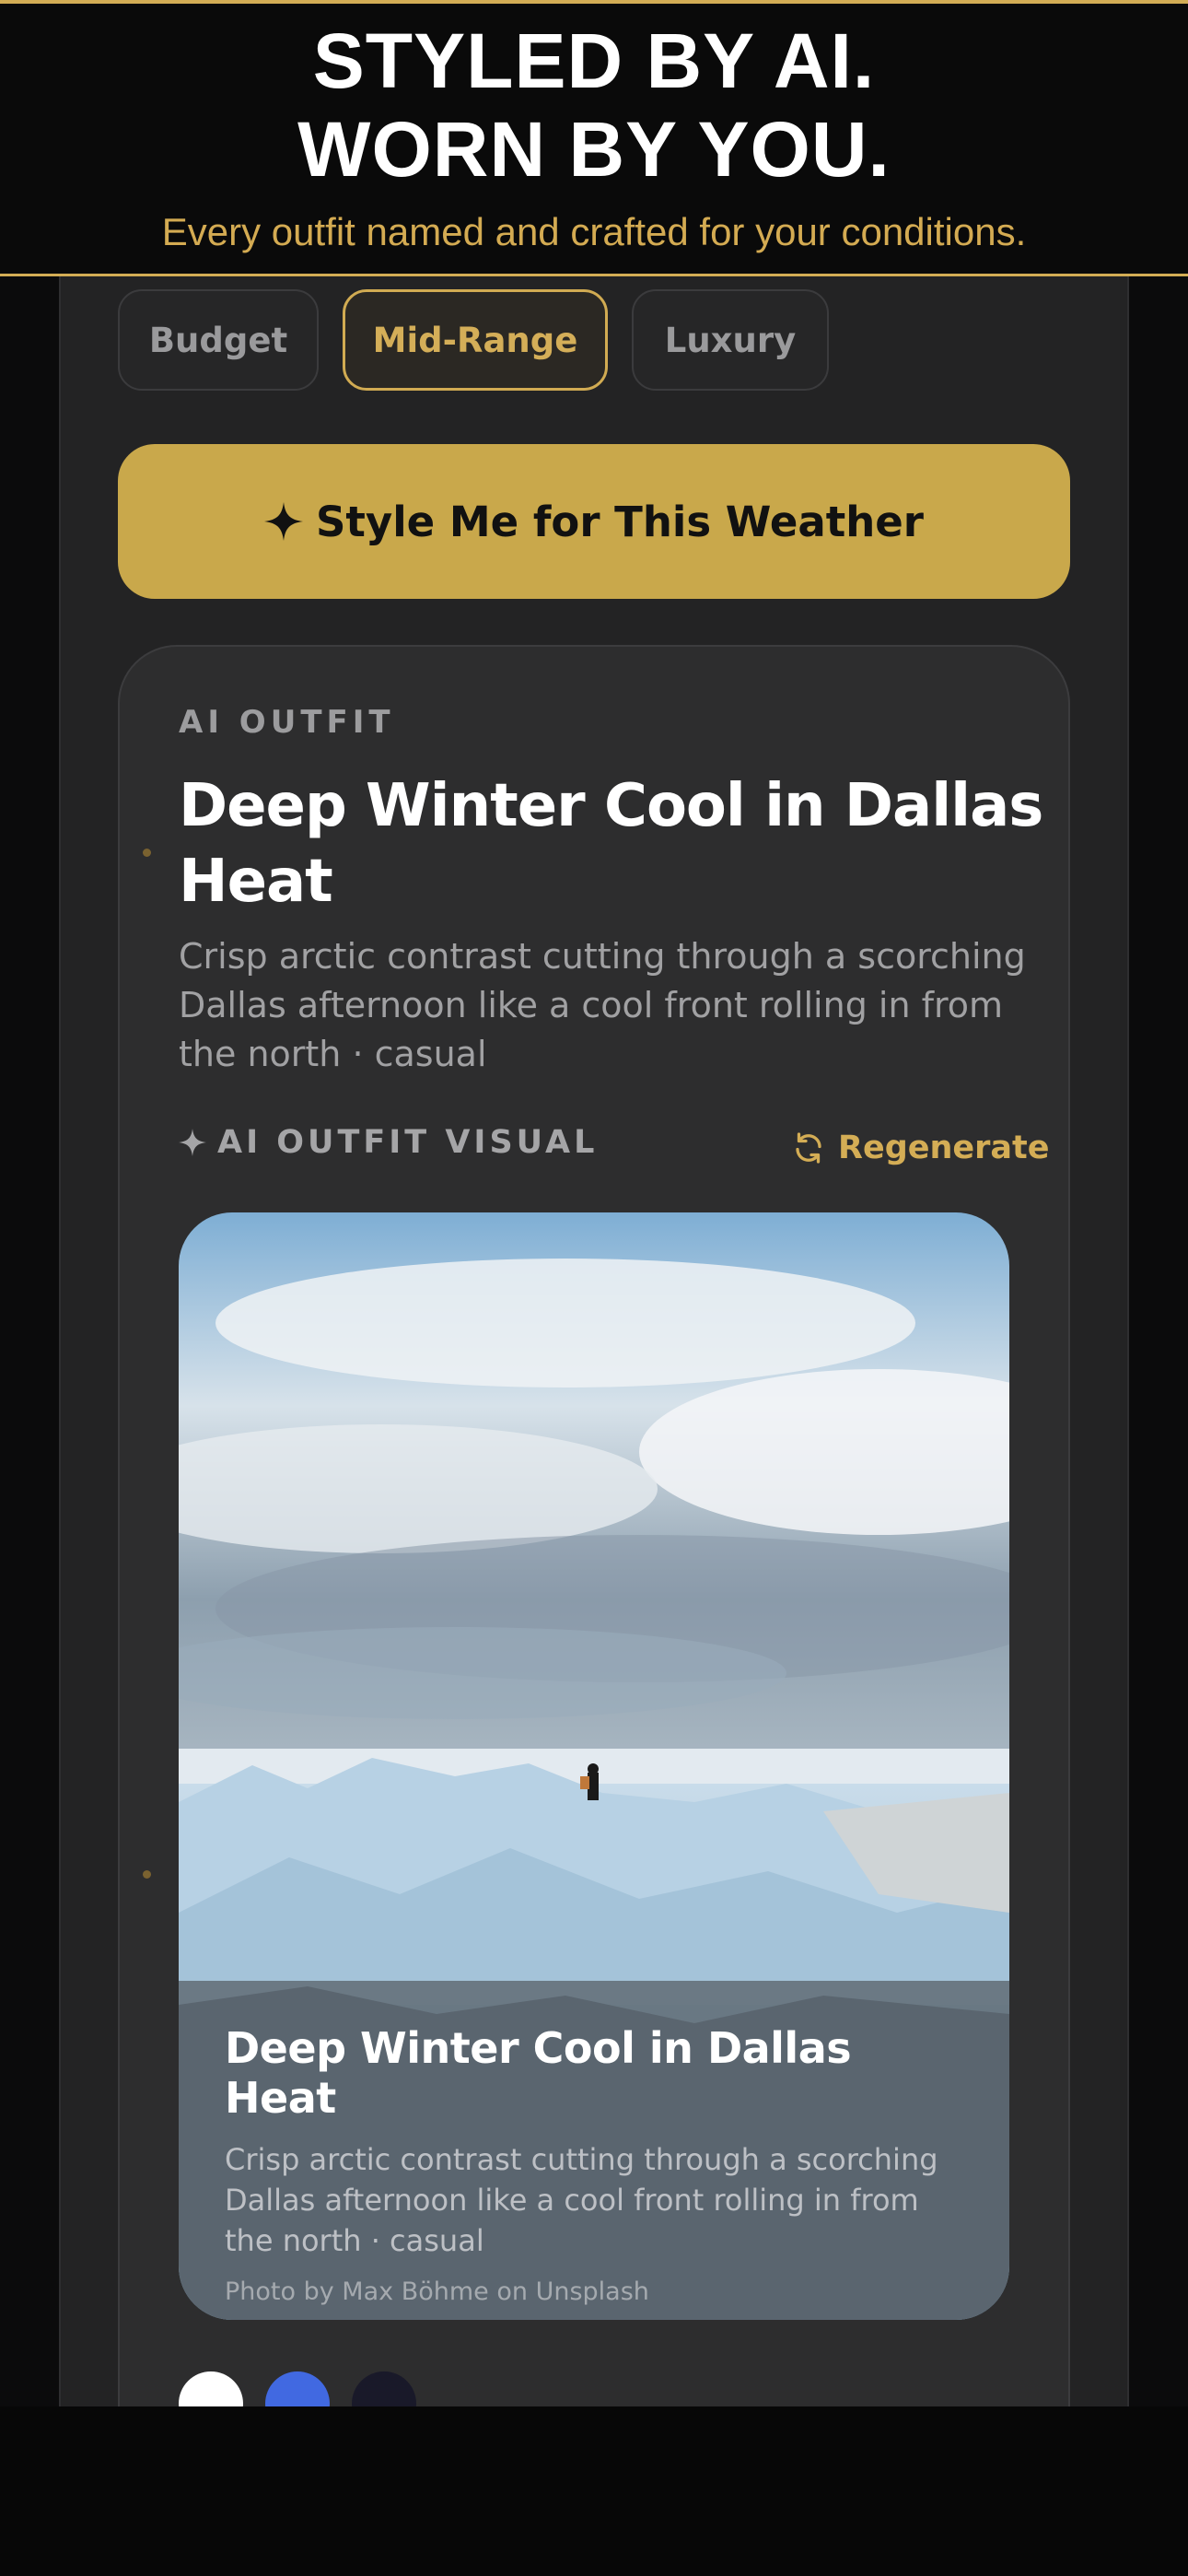 The width and height of the screenshot is (1188, 2576). I want to click on outfit-title: Deep Winter Cool in Dallas Heat, so click(611, 844).